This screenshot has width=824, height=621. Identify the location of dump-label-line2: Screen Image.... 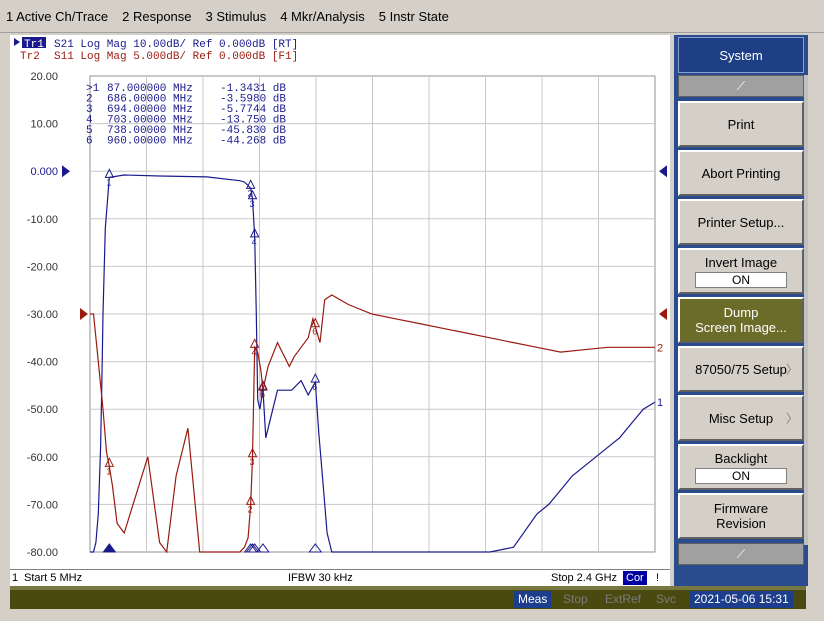
(741, 327).